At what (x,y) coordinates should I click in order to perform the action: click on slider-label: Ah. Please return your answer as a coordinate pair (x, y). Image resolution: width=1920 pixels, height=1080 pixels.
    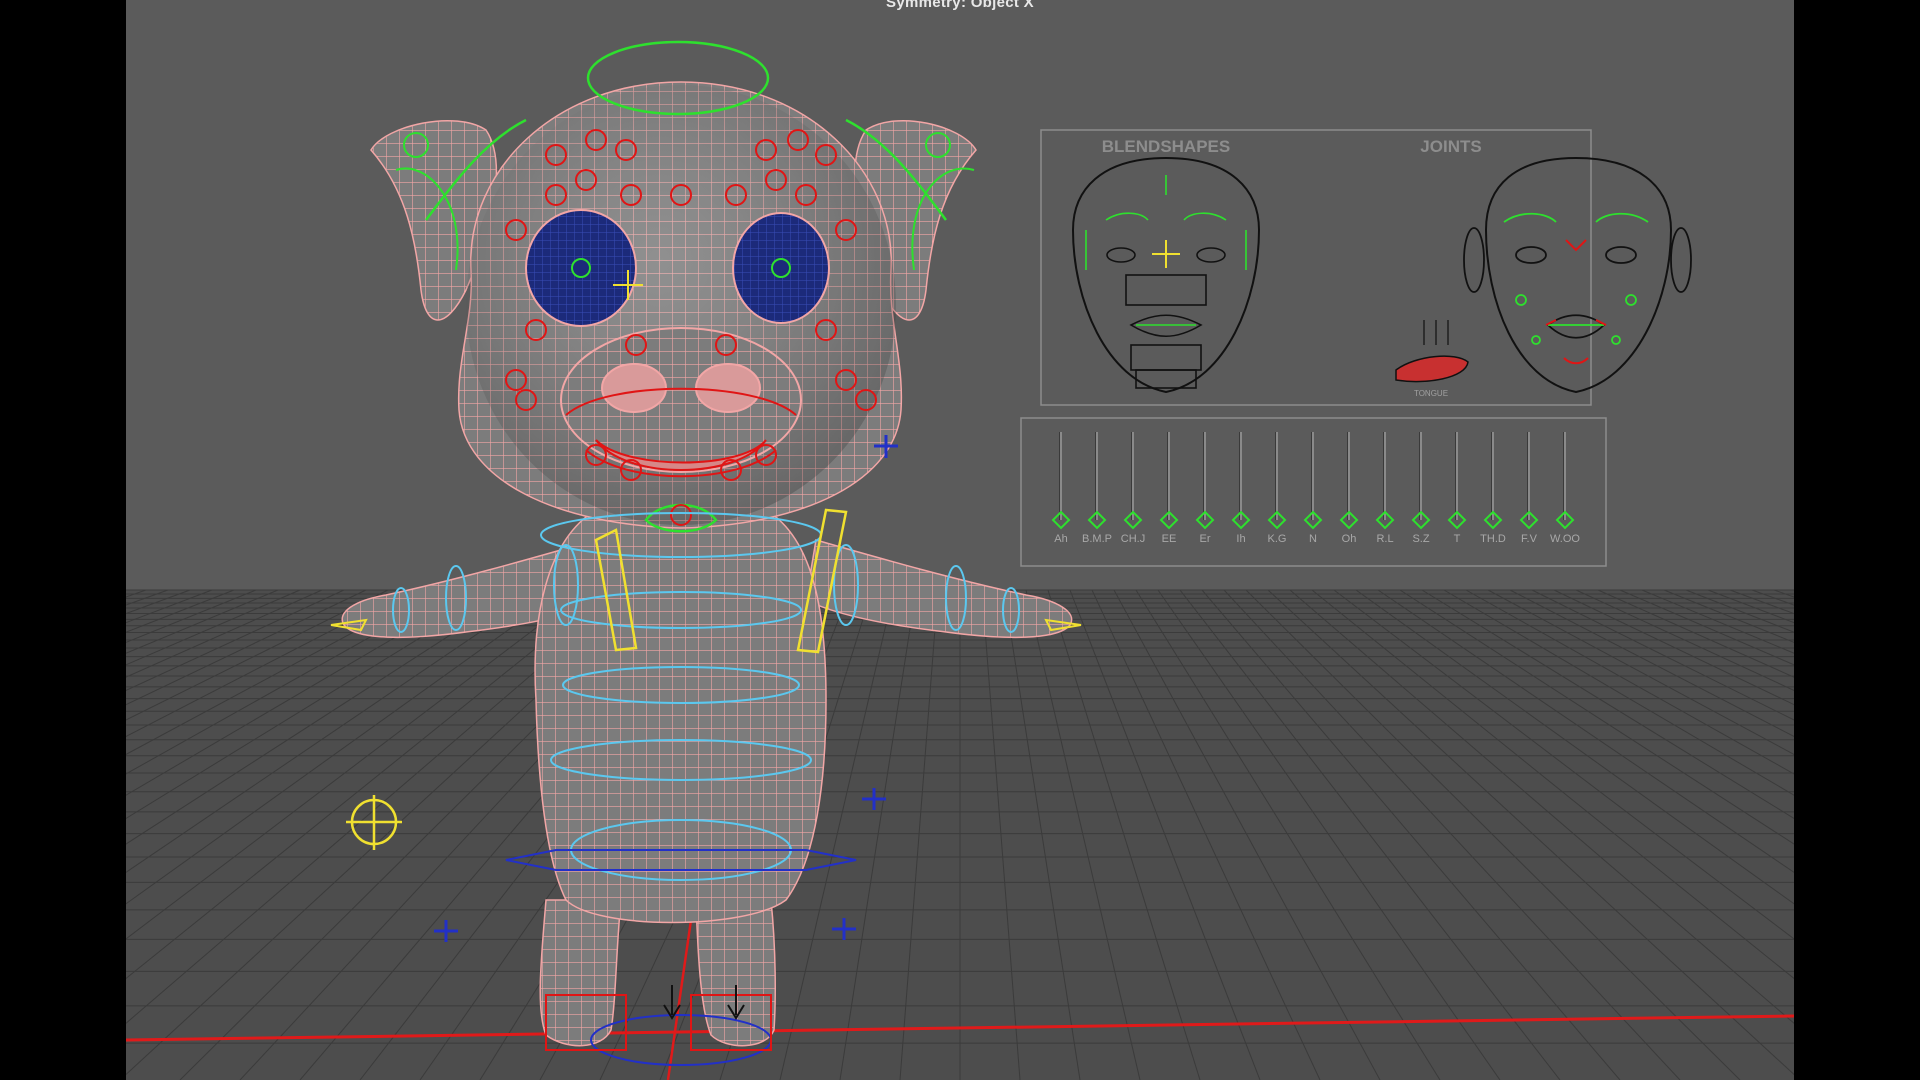
    Looking at the image, I should click on (1060, 539).